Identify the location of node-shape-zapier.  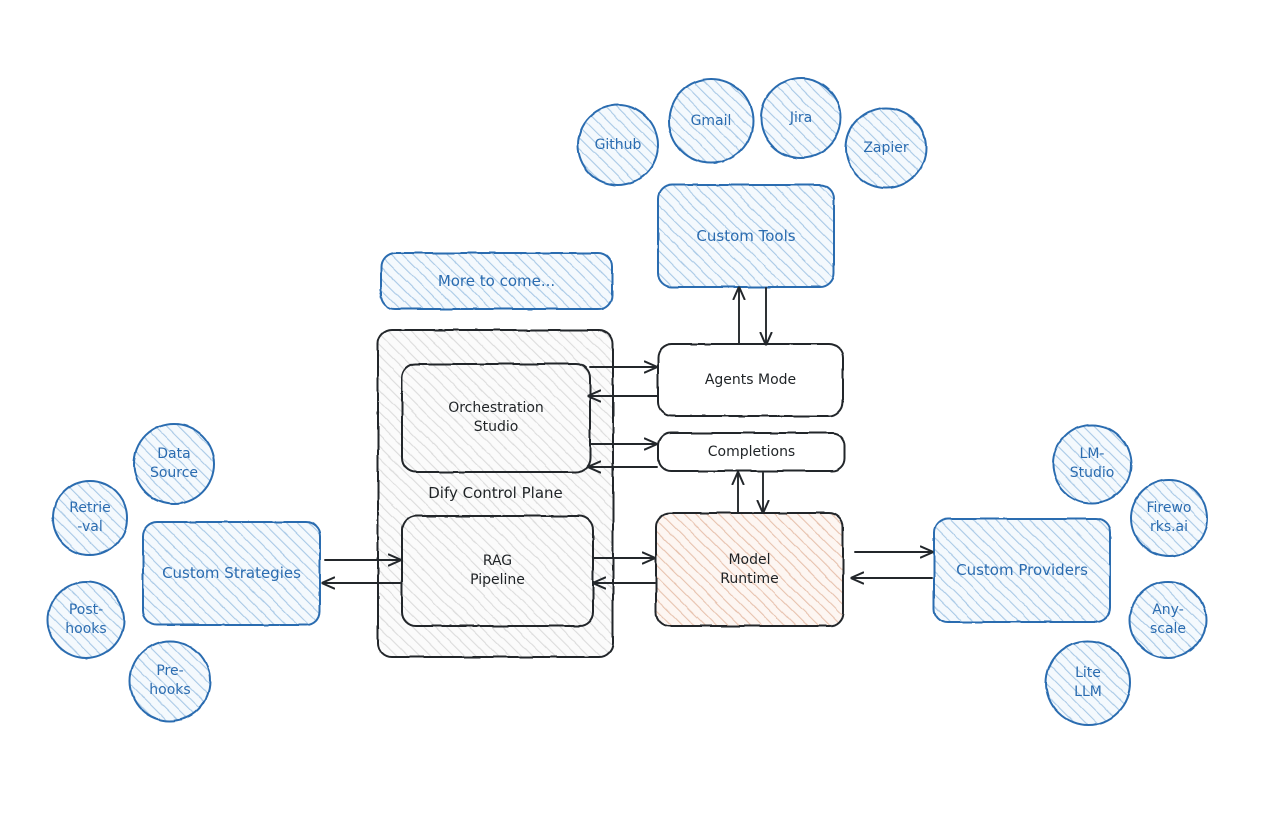
(886, 148).